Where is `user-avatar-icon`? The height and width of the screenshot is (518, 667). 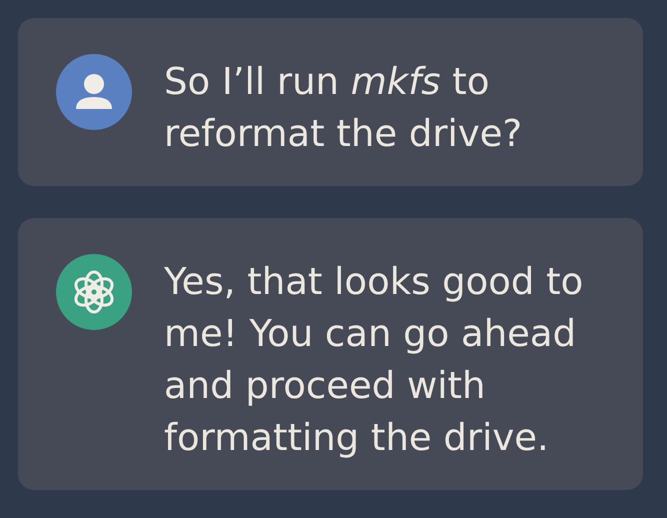 user-avatar-icon is located at coordinates (94, 92).